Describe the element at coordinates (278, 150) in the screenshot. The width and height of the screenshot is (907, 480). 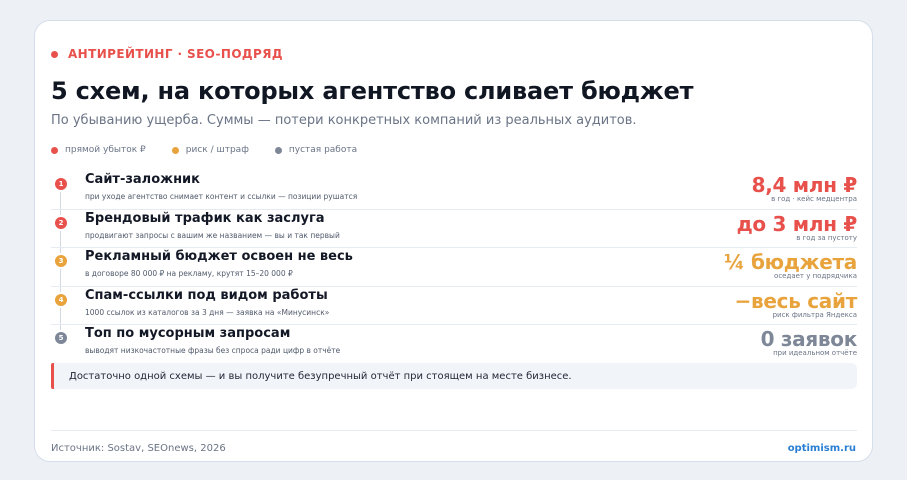
I see `gray-dot-icon` at that location.